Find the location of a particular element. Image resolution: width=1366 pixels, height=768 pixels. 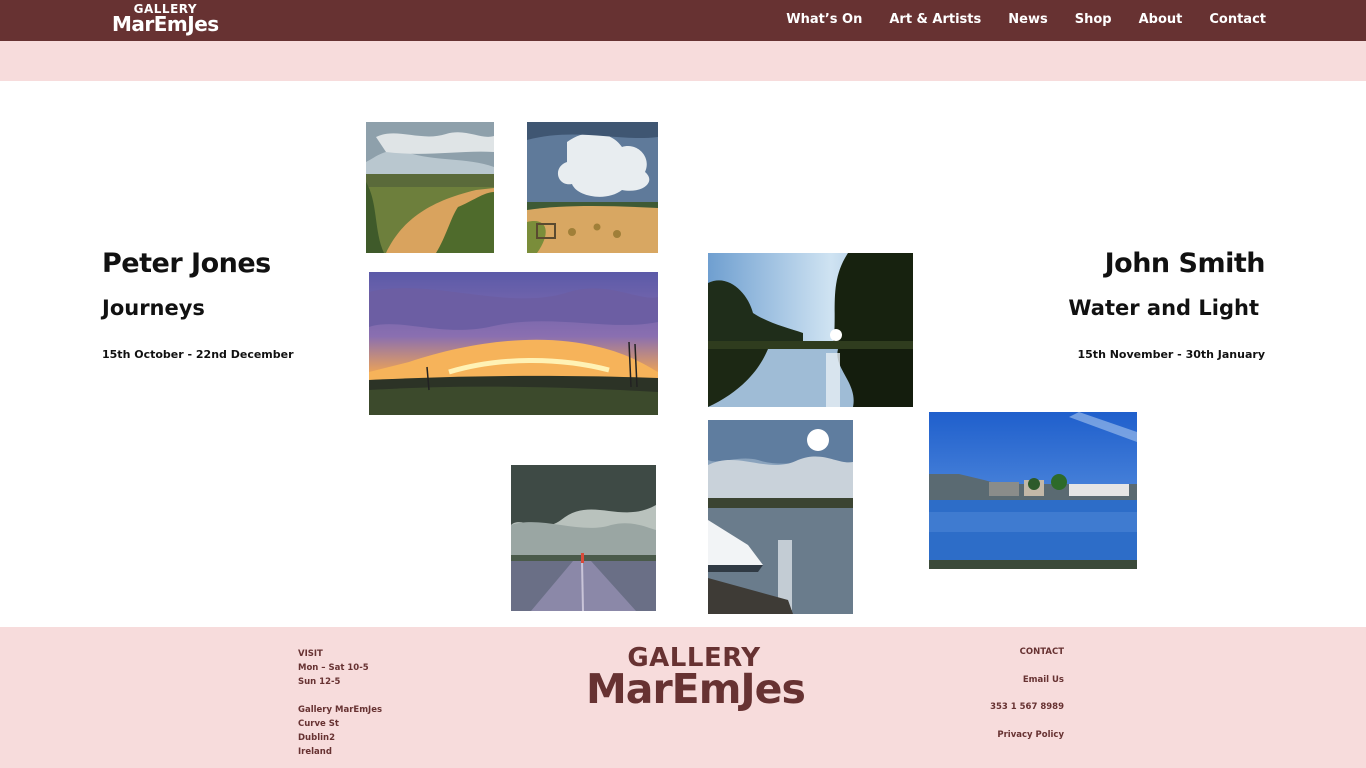

photo-river-trees is located at coordinates (810, 330).